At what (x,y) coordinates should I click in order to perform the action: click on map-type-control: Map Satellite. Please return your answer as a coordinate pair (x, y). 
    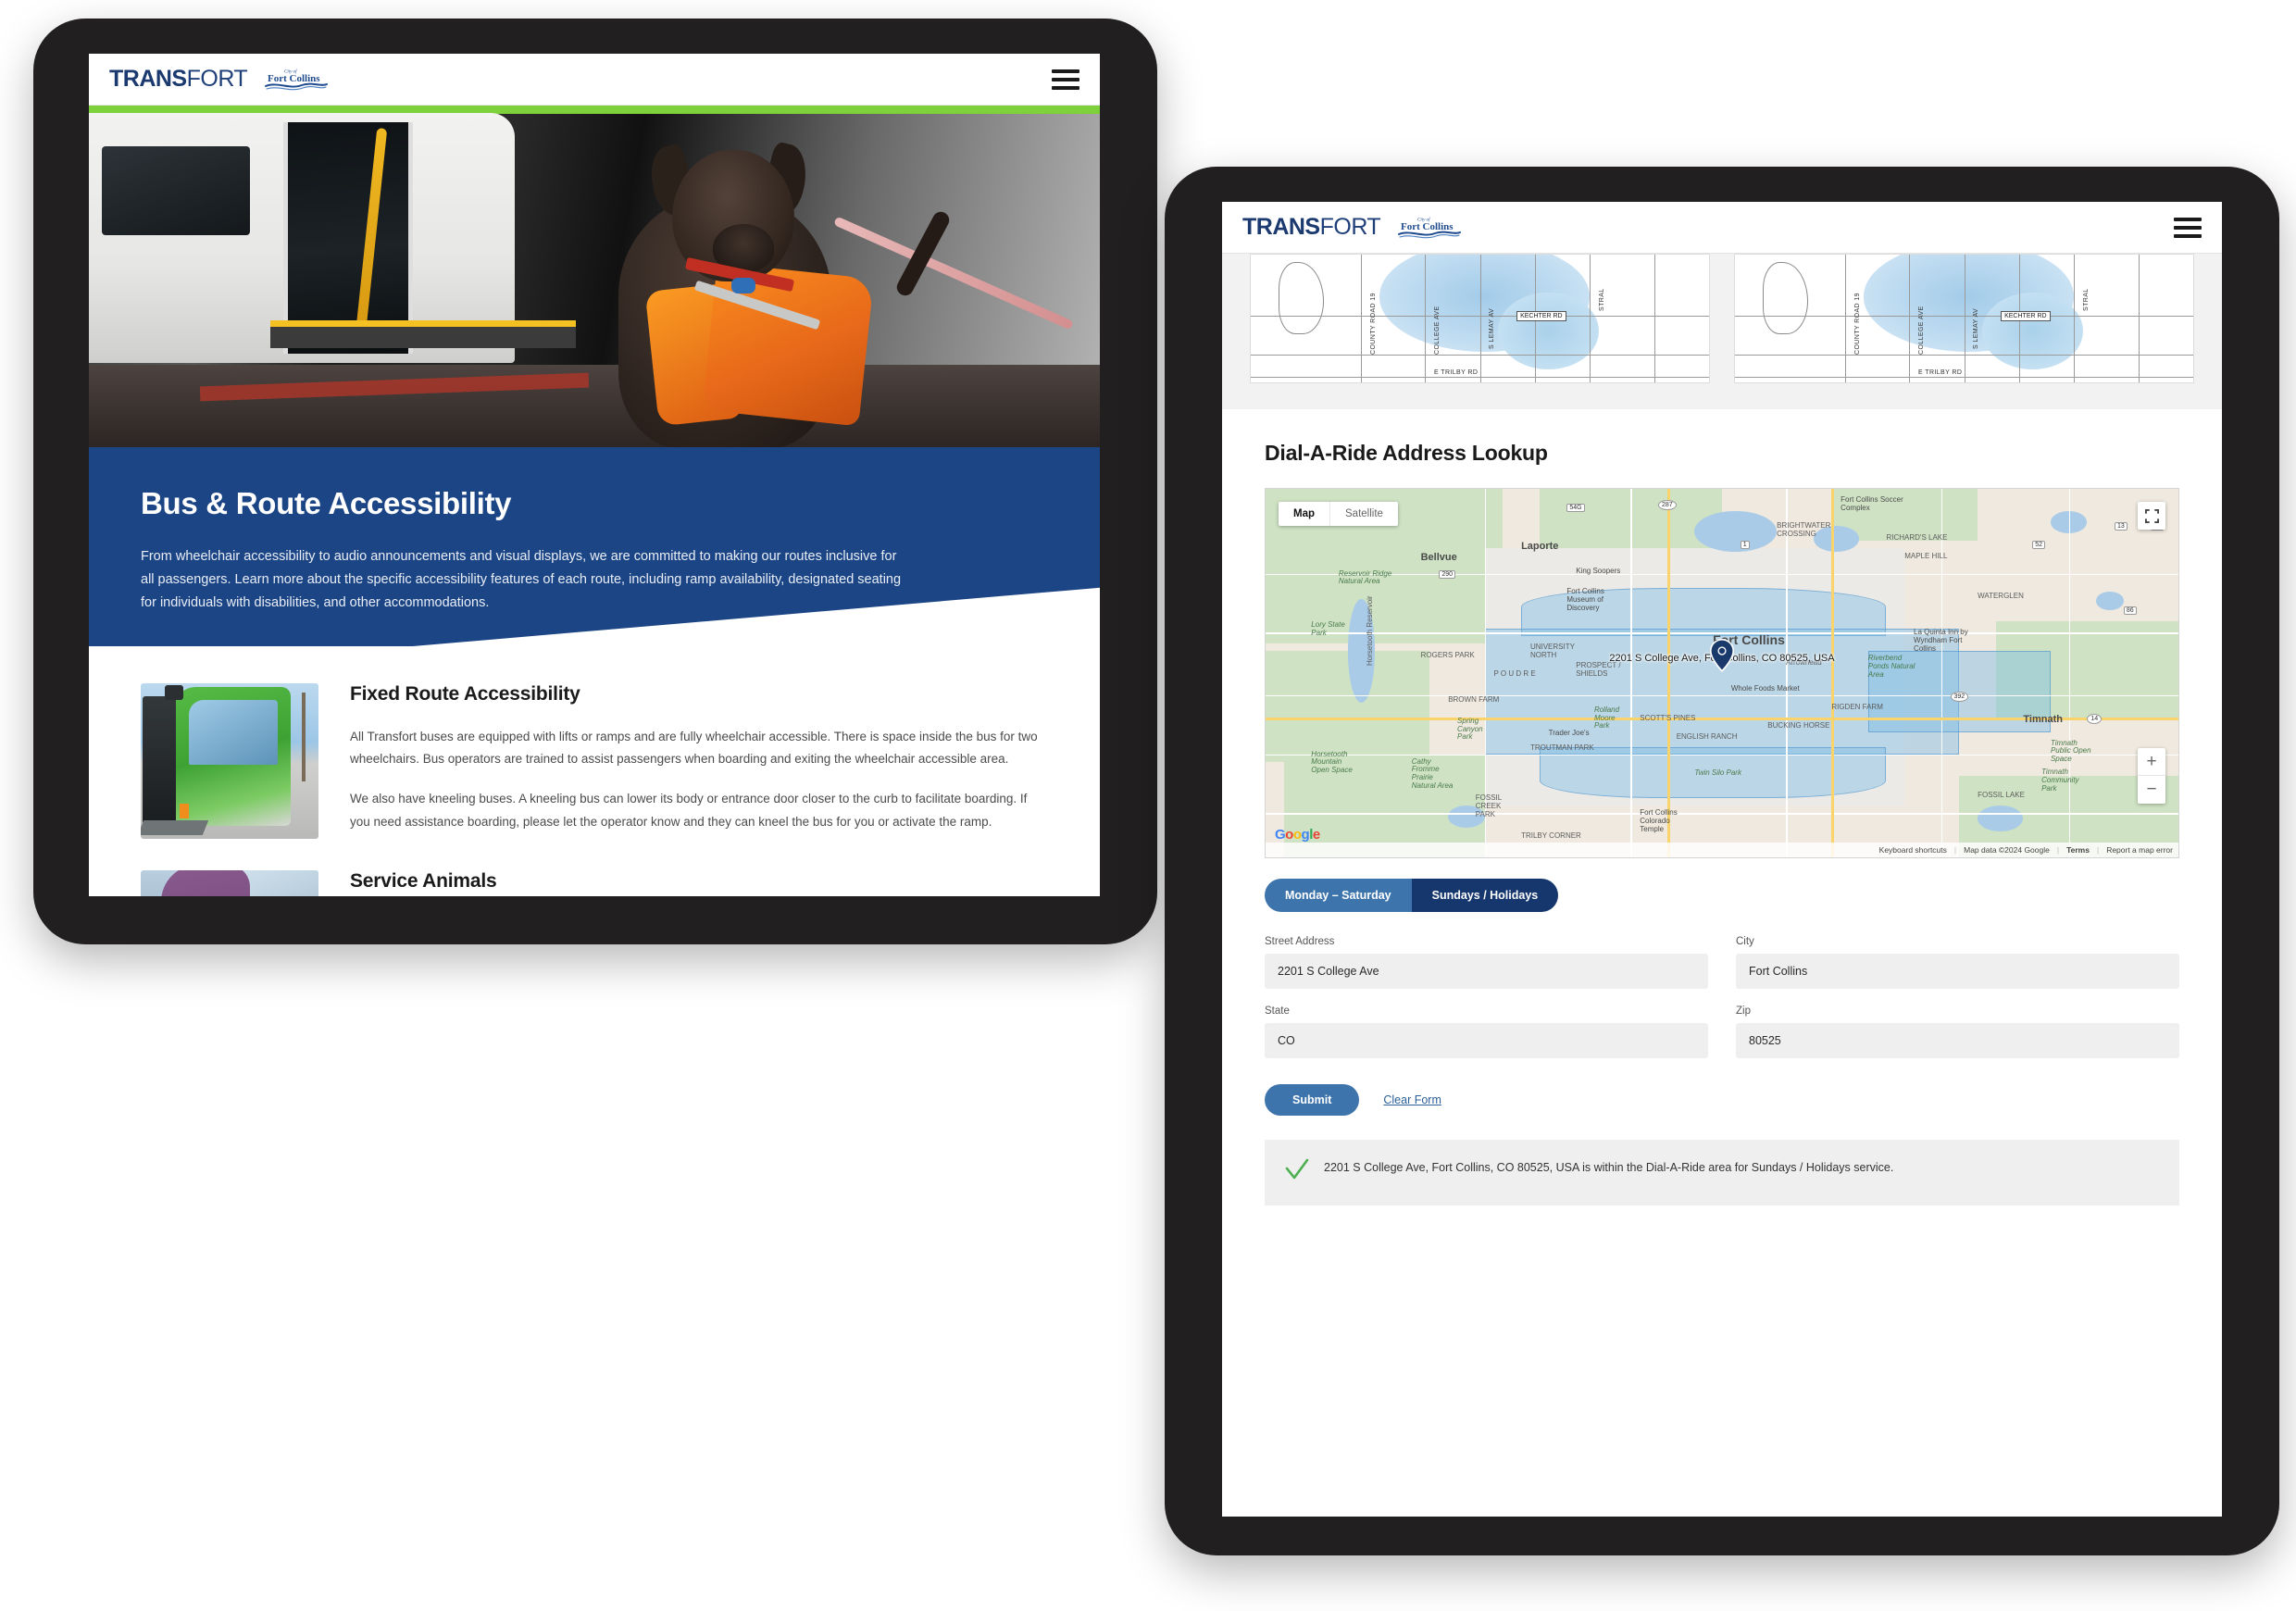
    Looking at the image, I should click on (1338, 514).